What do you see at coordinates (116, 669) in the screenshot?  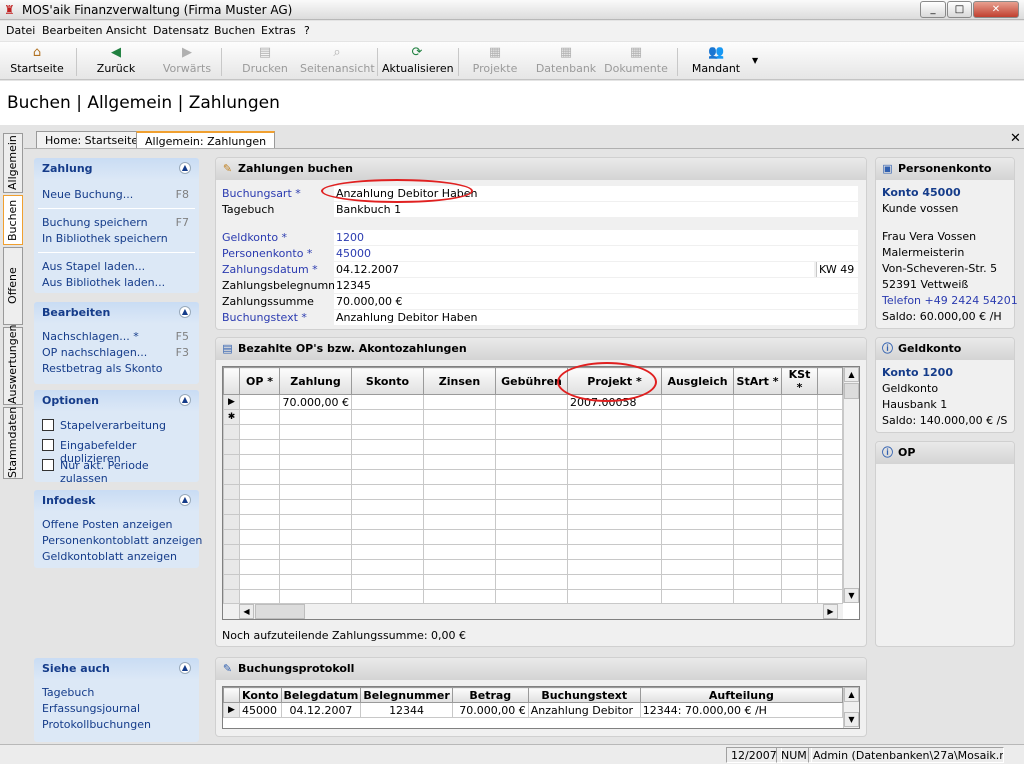 I see `section-siehe-auch-header: Siehe auch ▲` at bounding box center [116, 669].